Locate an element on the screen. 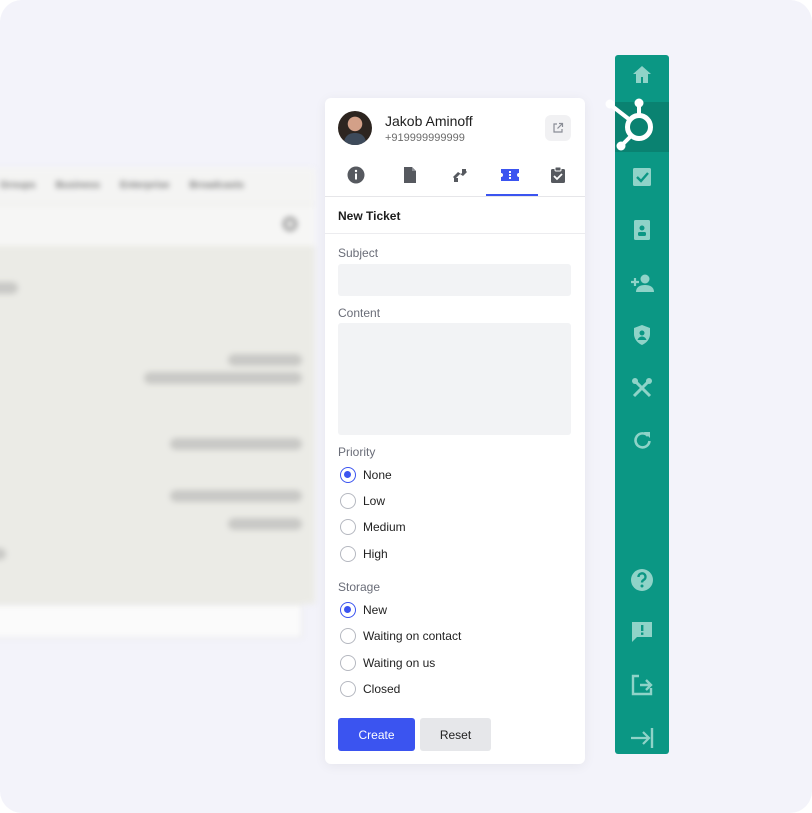  bg-toolbar is located at coordinates (157, 226).